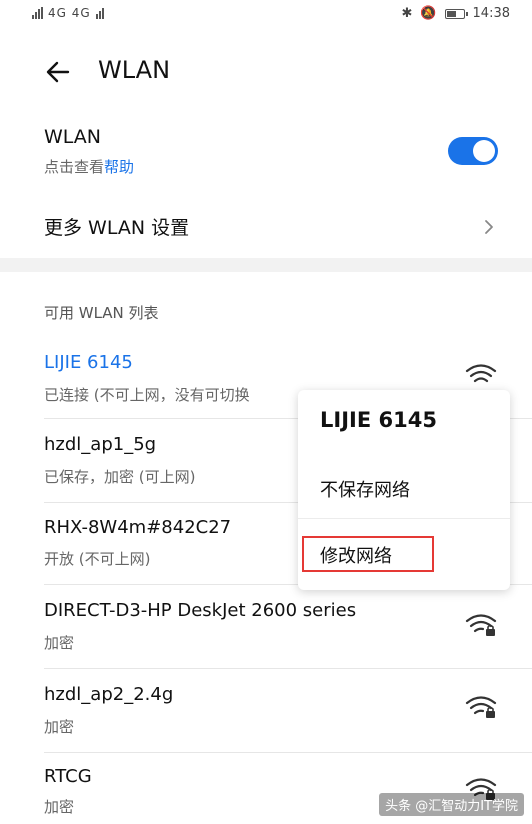 The height and width of the screenshot is (824, 532). Describe the element at coordinates (365, 489) in the screenshot. I see `forget-network-option: 不保存网络` at that location.